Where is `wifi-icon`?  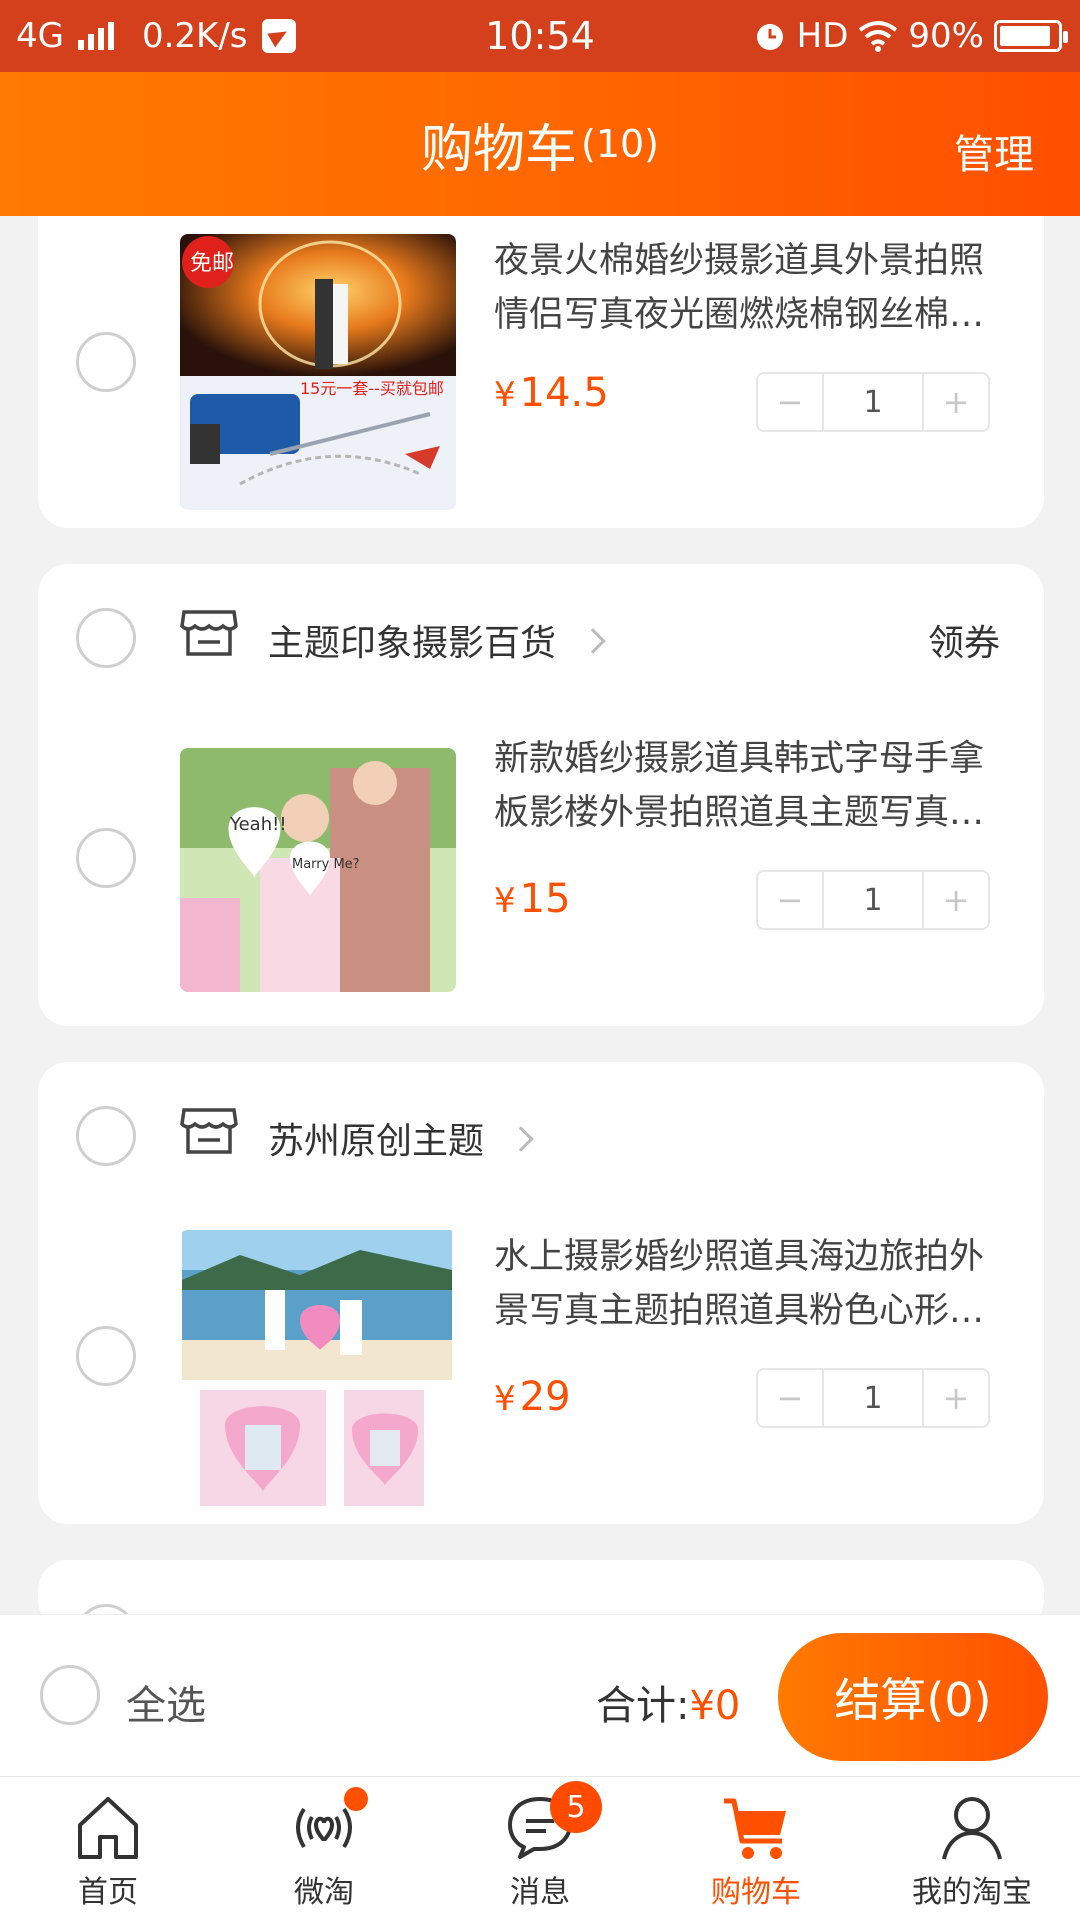
wifi-icon is located at coordinates (878, 36).